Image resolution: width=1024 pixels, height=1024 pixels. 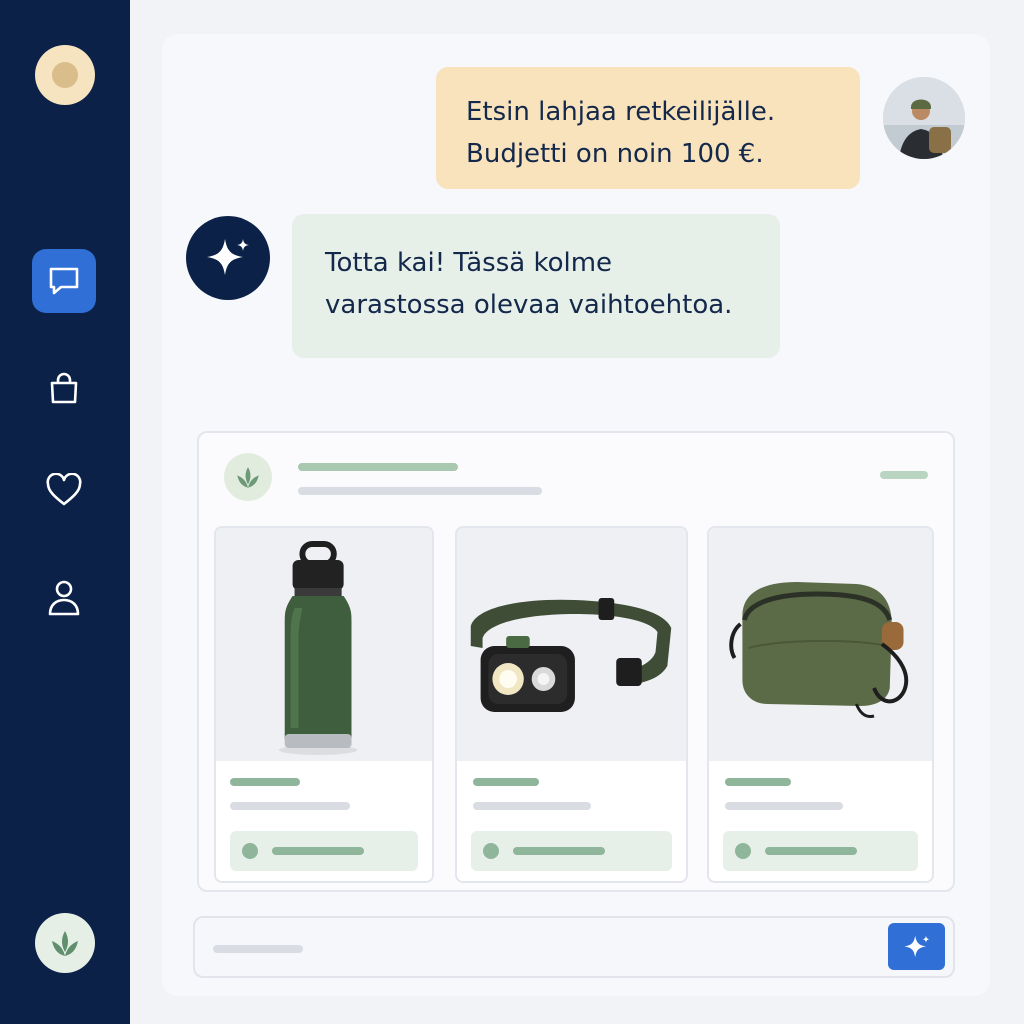 I want to click on hip-pack-illustration, so click(x=820, y=644).